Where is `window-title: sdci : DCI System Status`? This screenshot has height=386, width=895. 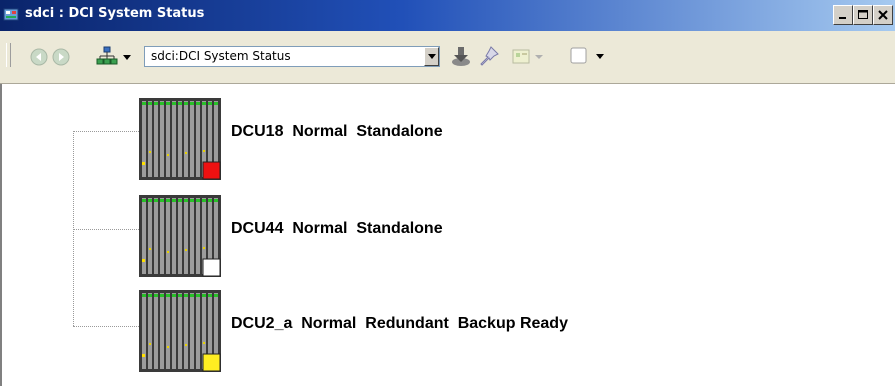 window-title: sdci : DCI System Status is located at coordinates (115, 13).